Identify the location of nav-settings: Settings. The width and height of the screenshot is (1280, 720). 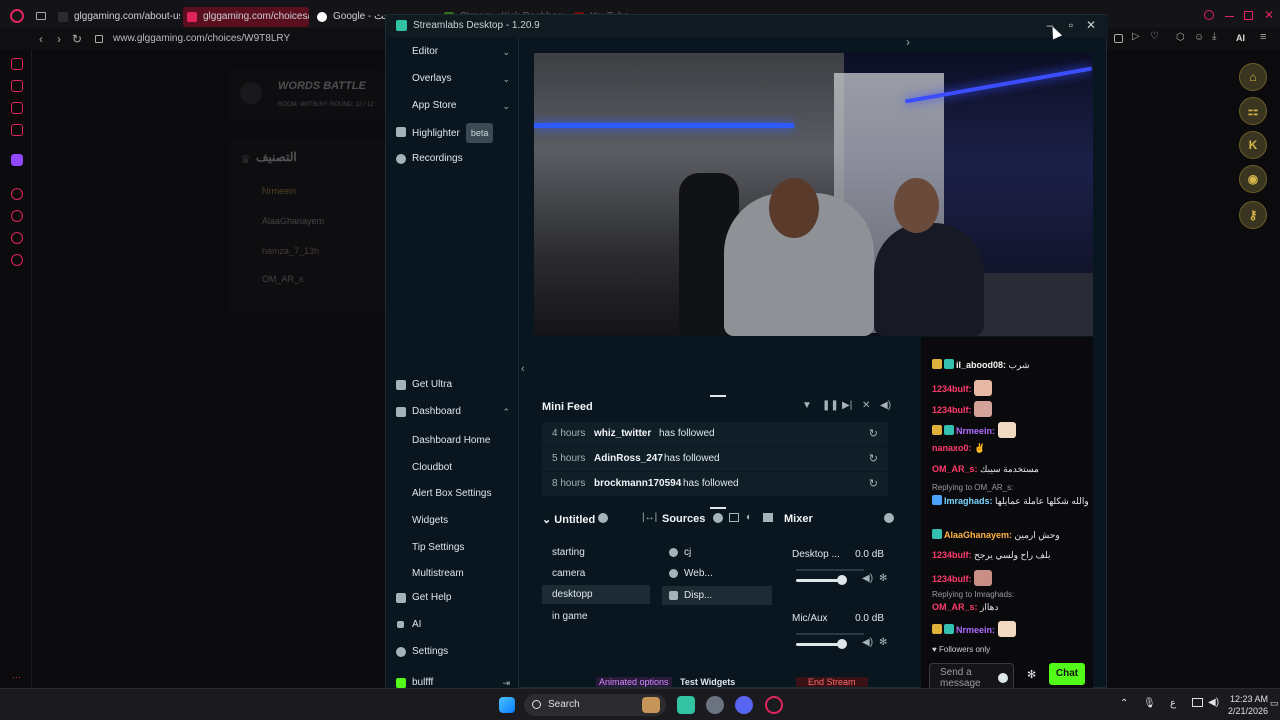
(454, 652).